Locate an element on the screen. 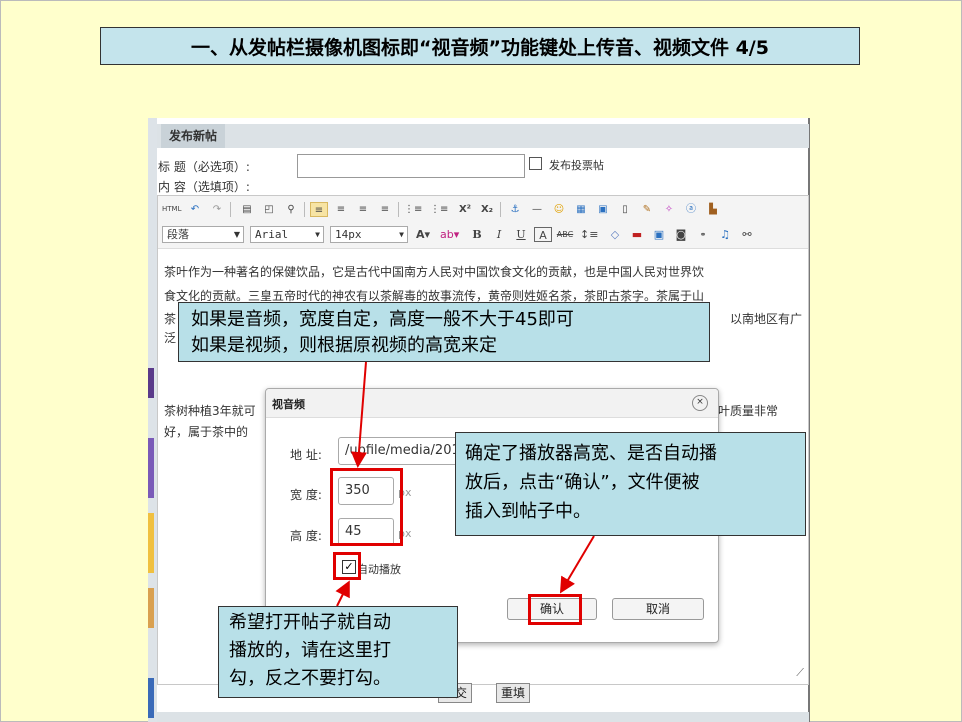 This screenshot has width=962, height=722. confirm-callout-line: 插入到帖子中。 is located at coordinates (528, 511).